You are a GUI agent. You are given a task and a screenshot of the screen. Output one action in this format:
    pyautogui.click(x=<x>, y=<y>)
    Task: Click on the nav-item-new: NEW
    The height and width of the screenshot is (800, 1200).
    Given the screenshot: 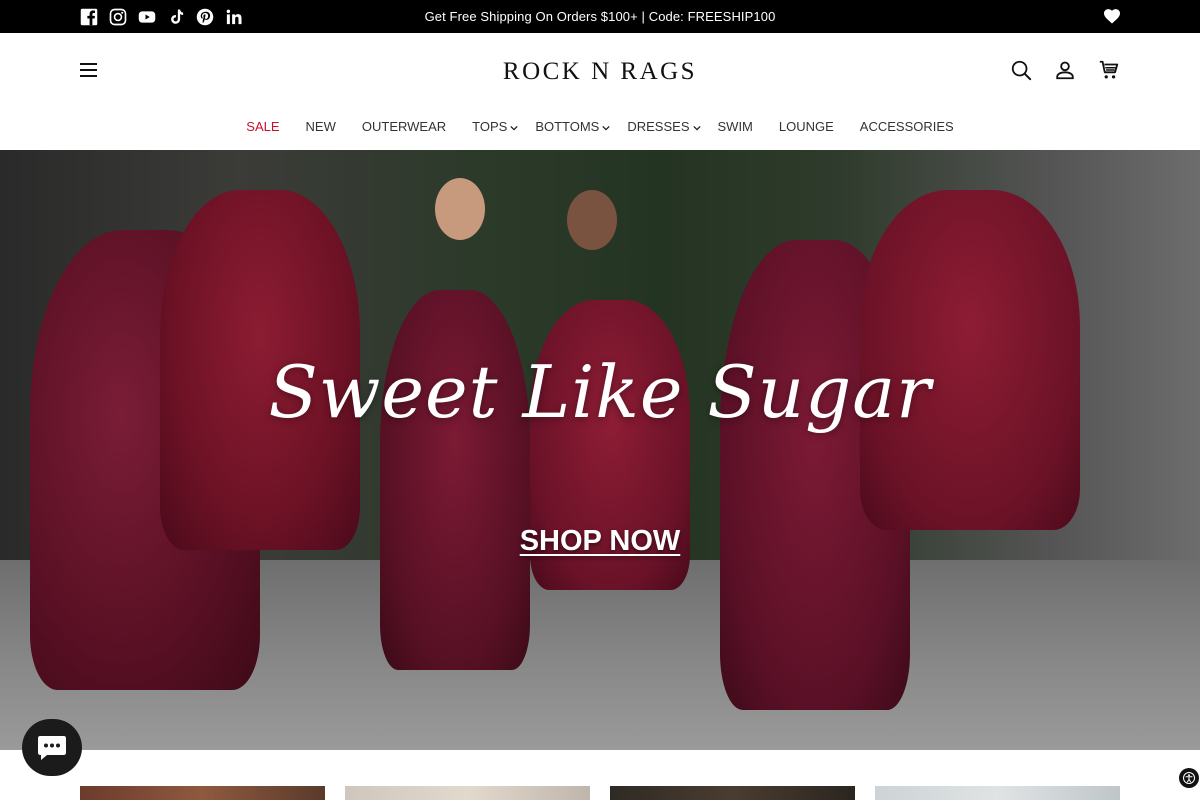 What is the action you would take?
    pyautogui.click(x=321, y=126)
    